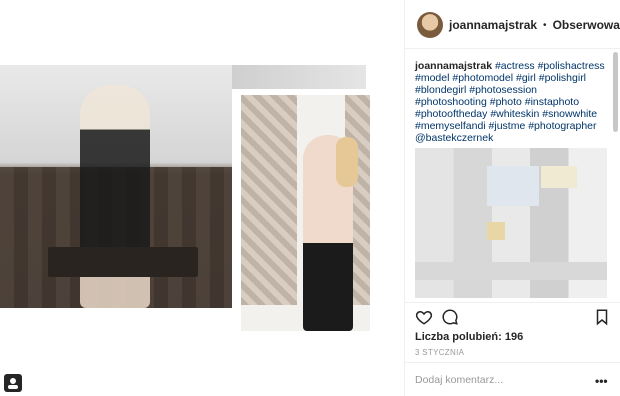  Describe the element at coordinates (424, 317) in the screenshot. I see `heart-icon` at that location.